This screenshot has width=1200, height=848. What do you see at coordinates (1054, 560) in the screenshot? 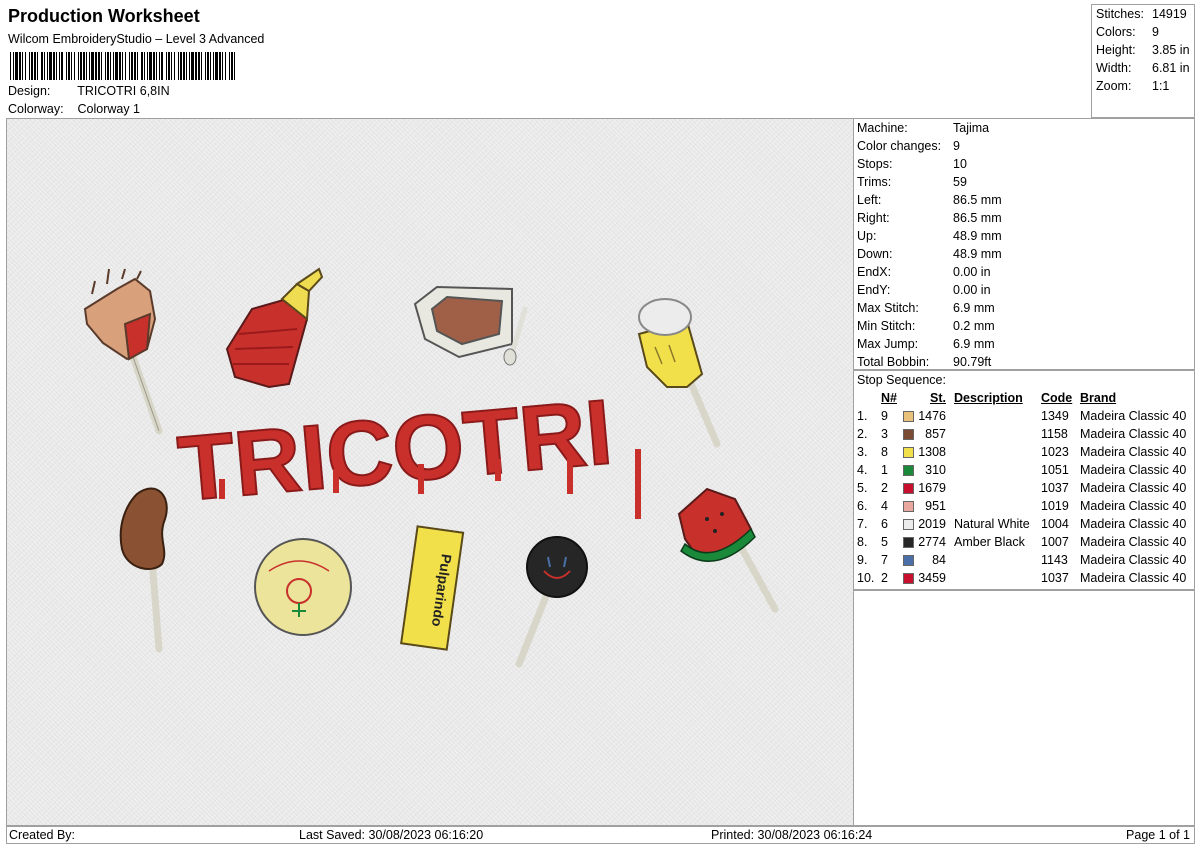
I see `row-thread-code: 1143` at bounding box center [1054, 560].